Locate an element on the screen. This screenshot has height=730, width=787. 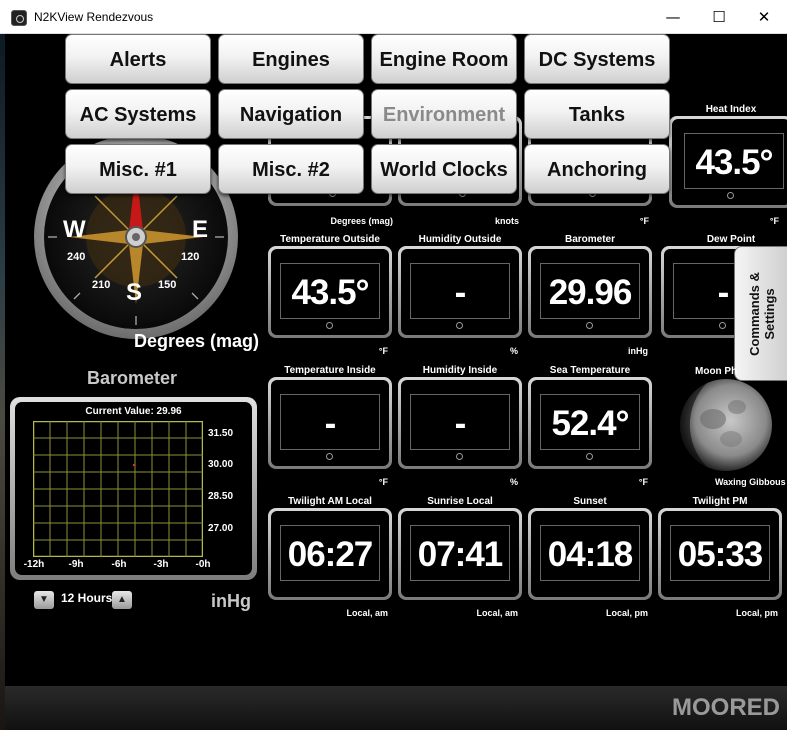
barometer-gauge: 29.96 is located at coordinates (590, 292).